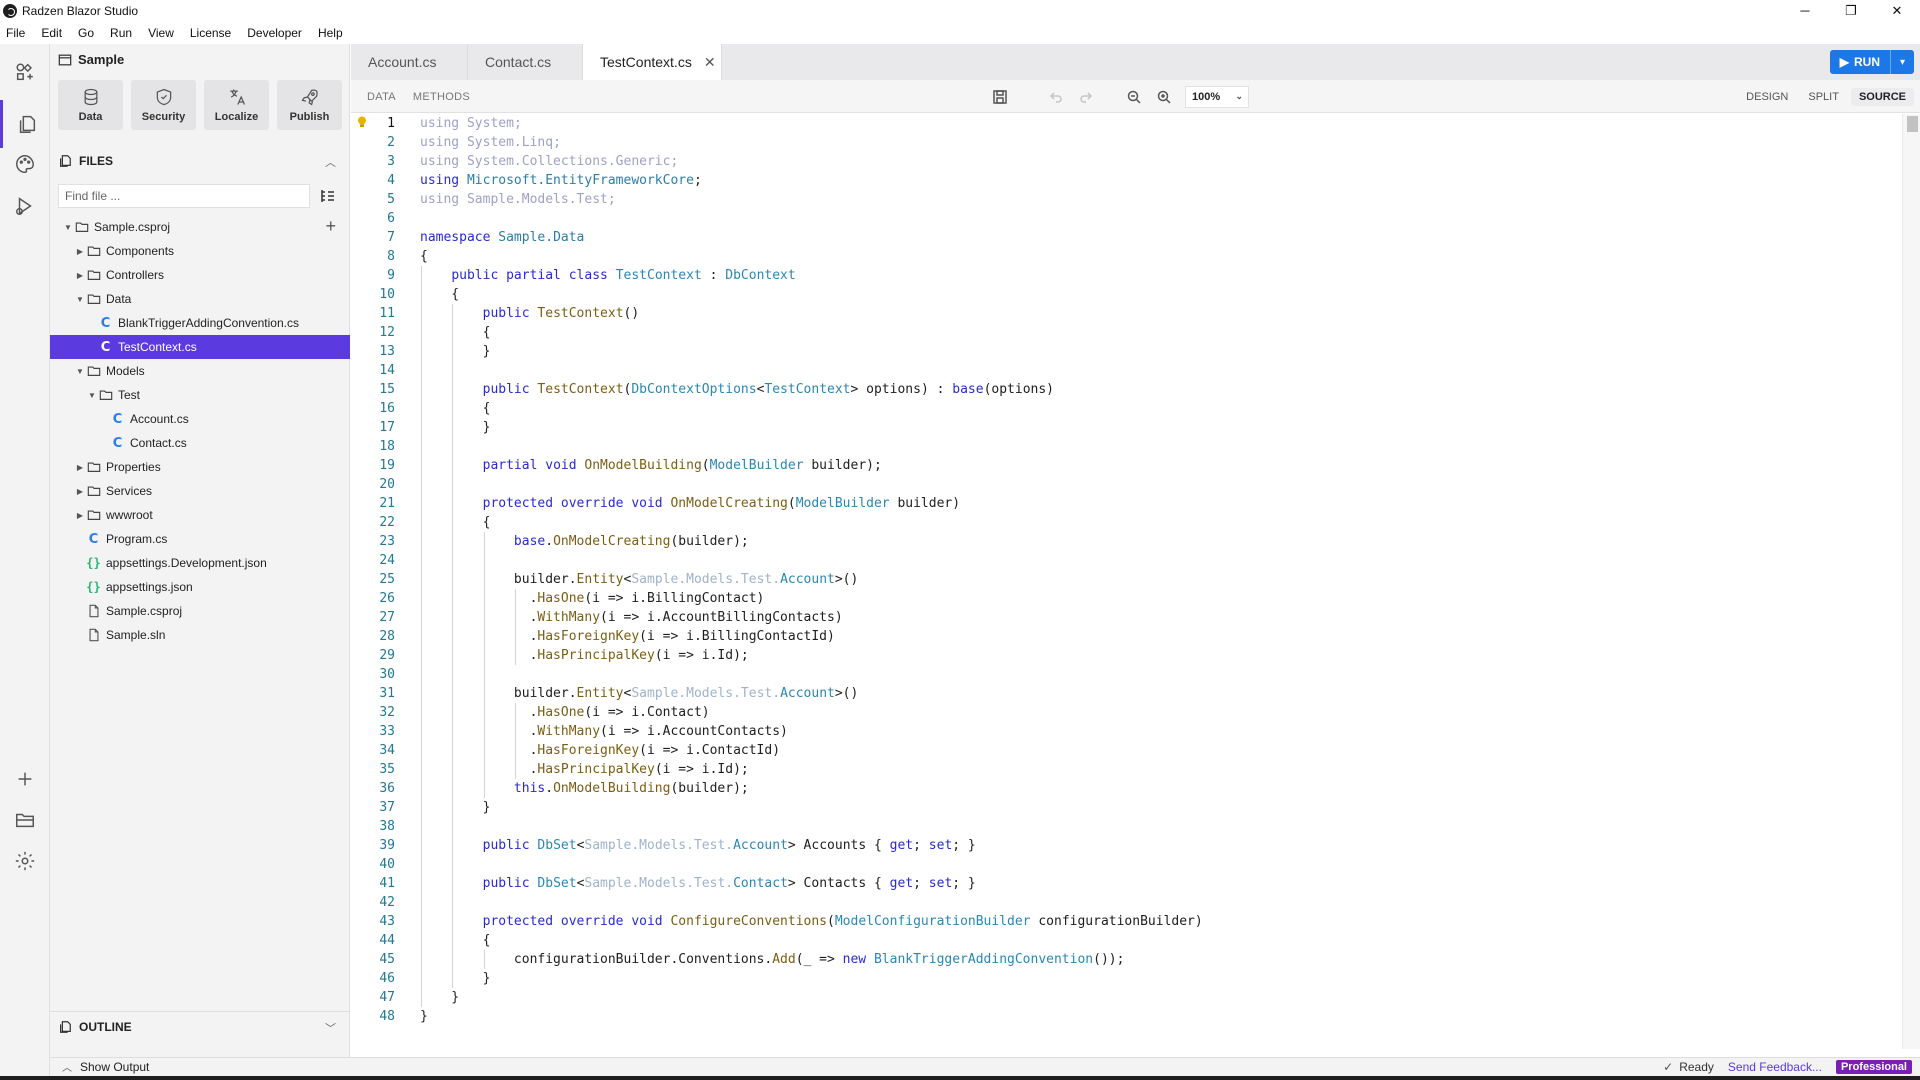  What do you see at coordinates (200, 275) in the screenshot?
I see `tree-folder: ▶ Controllers` at bounding box center [200, 275].